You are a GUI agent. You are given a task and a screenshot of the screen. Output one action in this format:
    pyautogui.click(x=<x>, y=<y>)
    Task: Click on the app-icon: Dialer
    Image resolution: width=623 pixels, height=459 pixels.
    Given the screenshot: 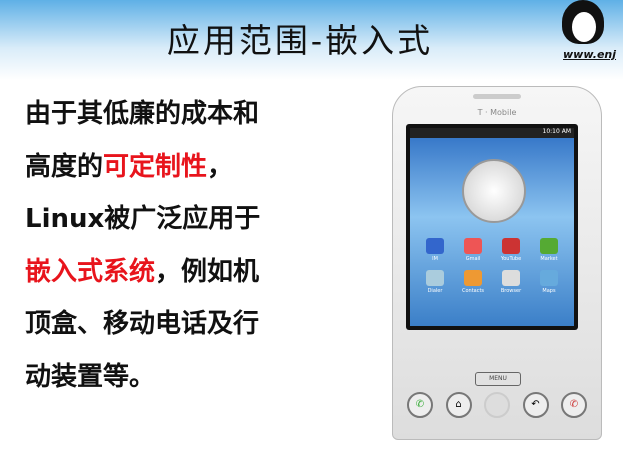 What is the action you would take?
    pyautogui.click(x=435, y=282)
    